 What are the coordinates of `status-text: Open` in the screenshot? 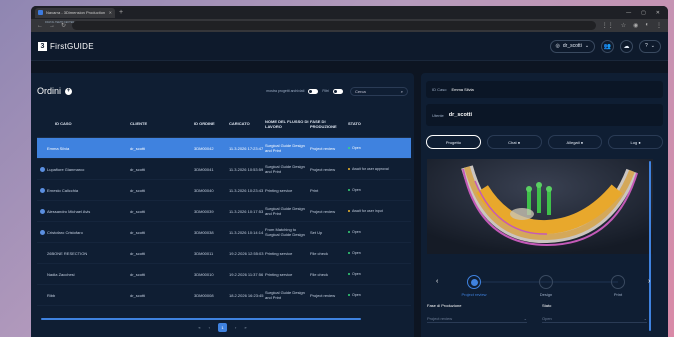 It's located at (356, 232).